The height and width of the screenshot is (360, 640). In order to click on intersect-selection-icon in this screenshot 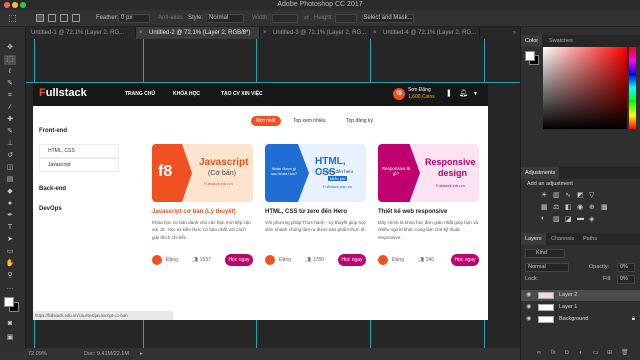, I will do `click(76, 18)`.